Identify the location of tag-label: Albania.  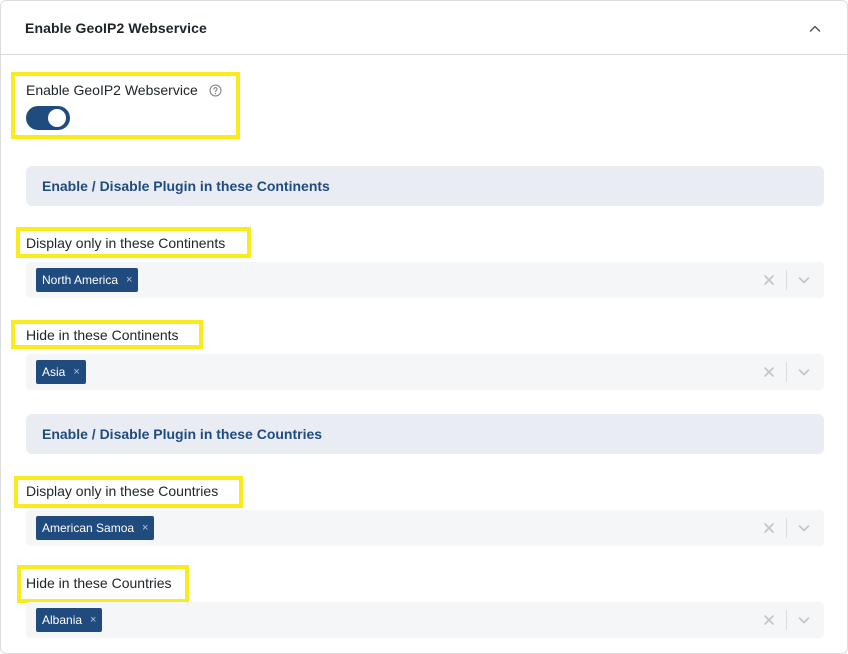
(62, 620).